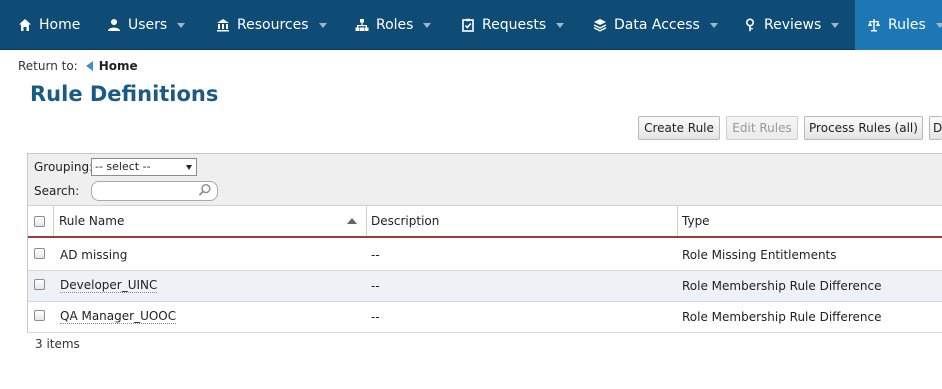 This screenshot has width=942, height=389. Describe the element at coordinates (205, 190) in the screenshot. I see `search-icon` at that location.